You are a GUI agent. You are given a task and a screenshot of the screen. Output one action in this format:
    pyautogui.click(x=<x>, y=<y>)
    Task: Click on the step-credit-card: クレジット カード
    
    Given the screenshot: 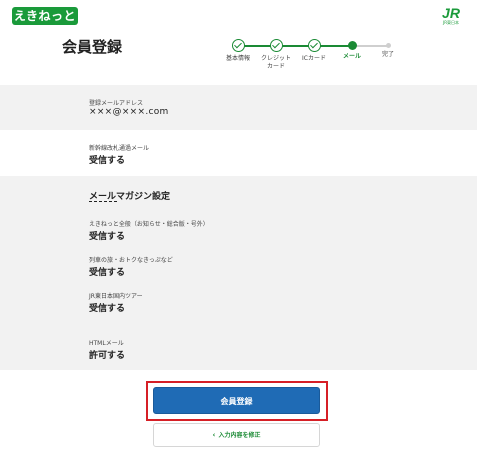 What is the action you would take?
    pyautogui.click(x=276, y=54)
    